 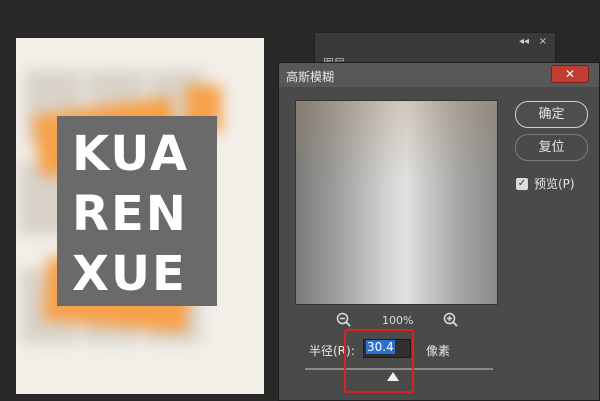 What do you see at coordinates (398, 320) in the screenshot?
I see `zoom-level: 100%` at bounding box center [398, 320].